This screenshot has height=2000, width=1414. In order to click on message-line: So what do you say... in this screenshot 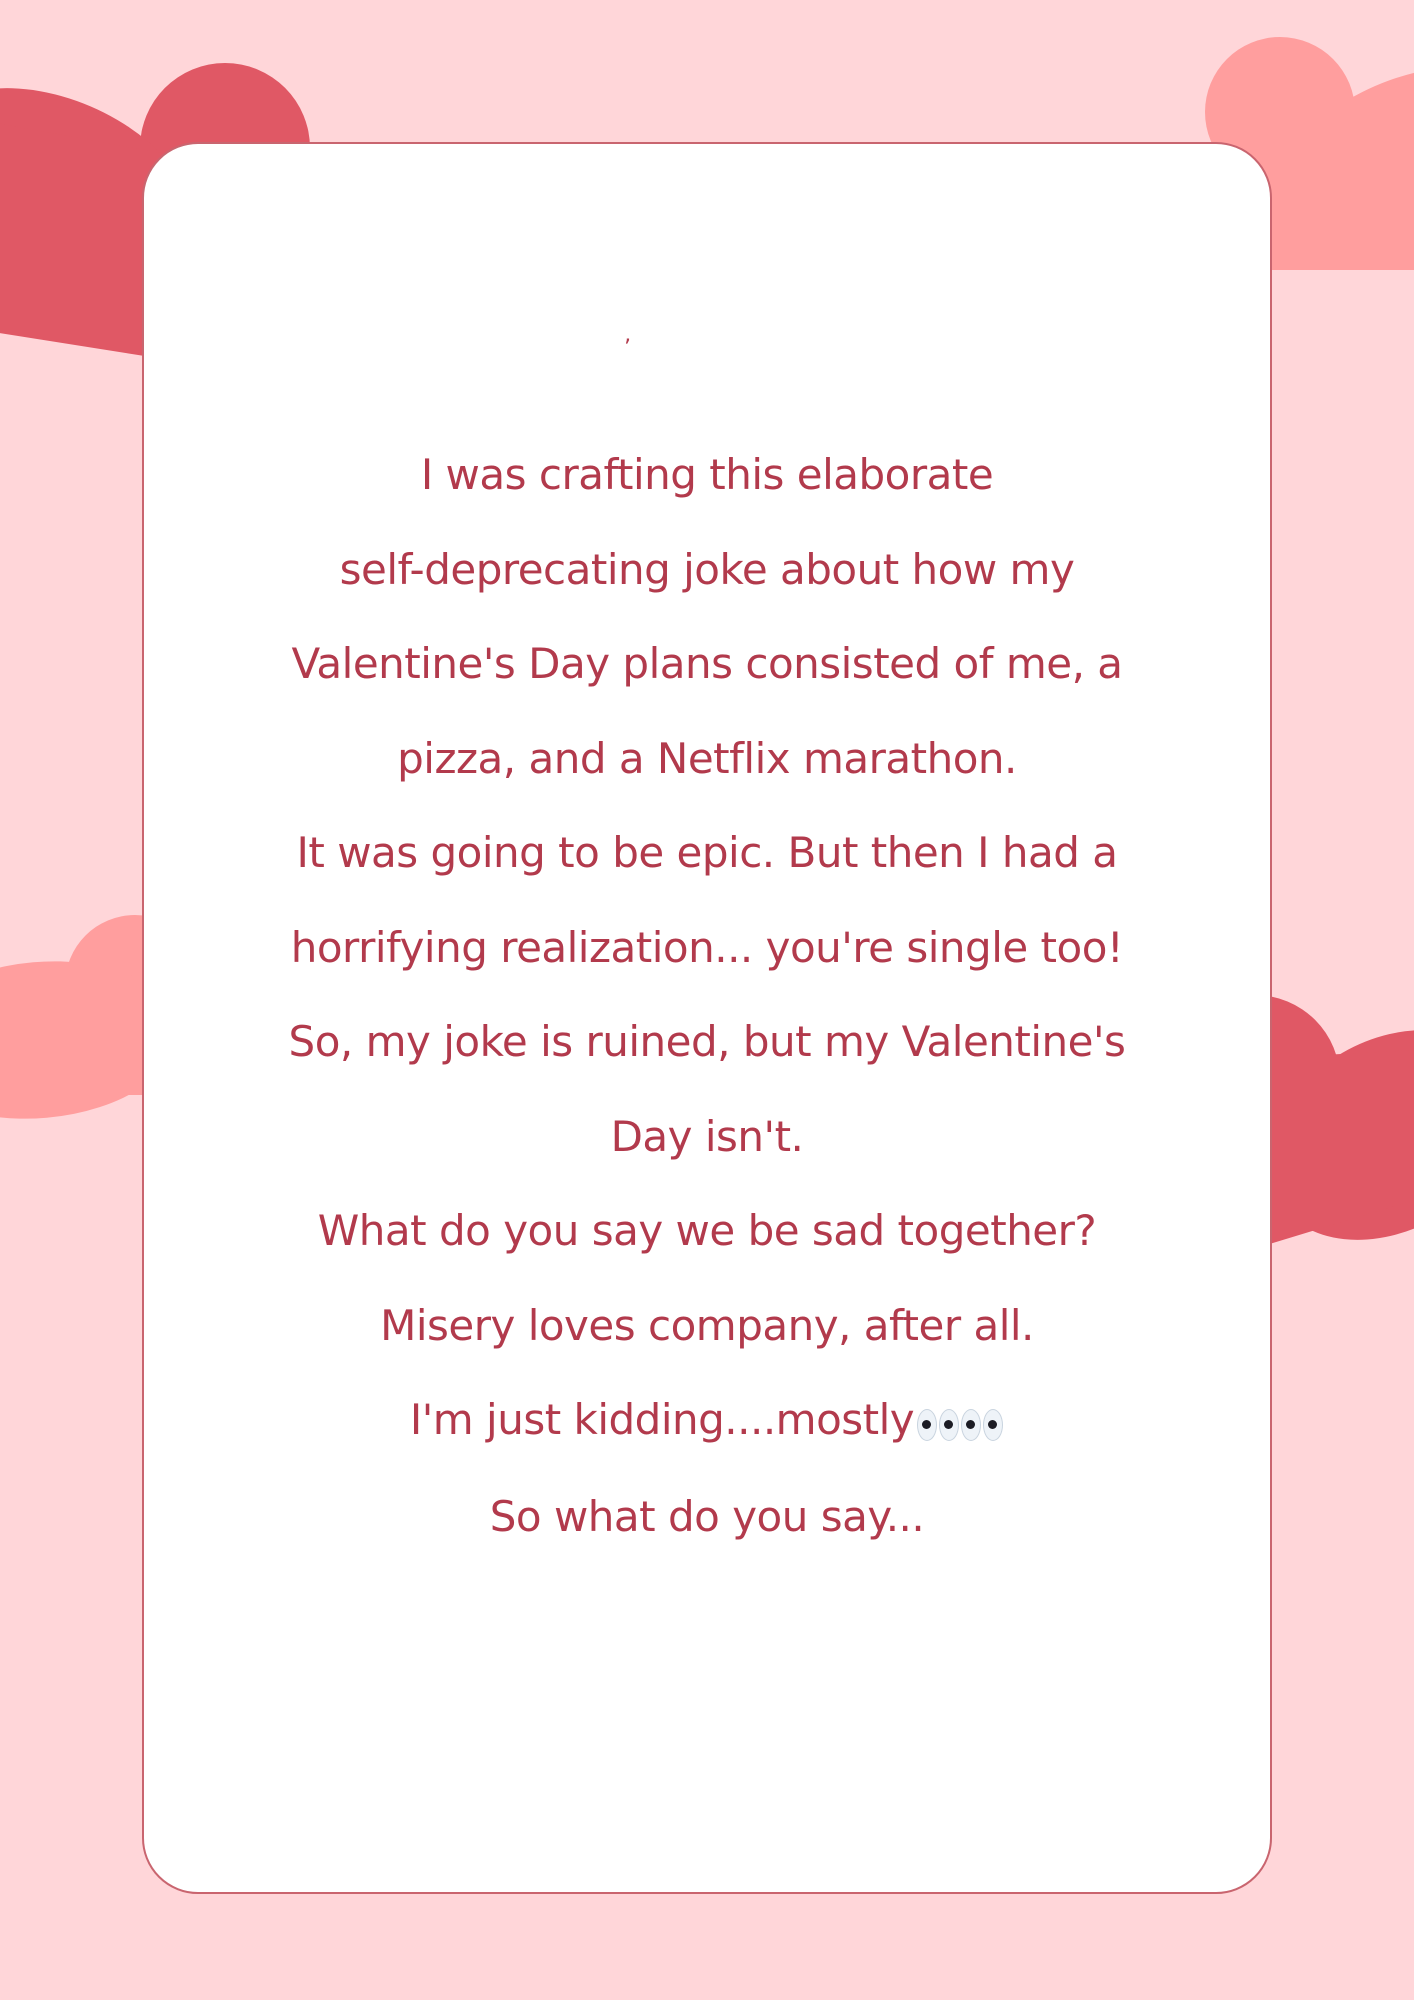, I will do `click(707, 1516)`.